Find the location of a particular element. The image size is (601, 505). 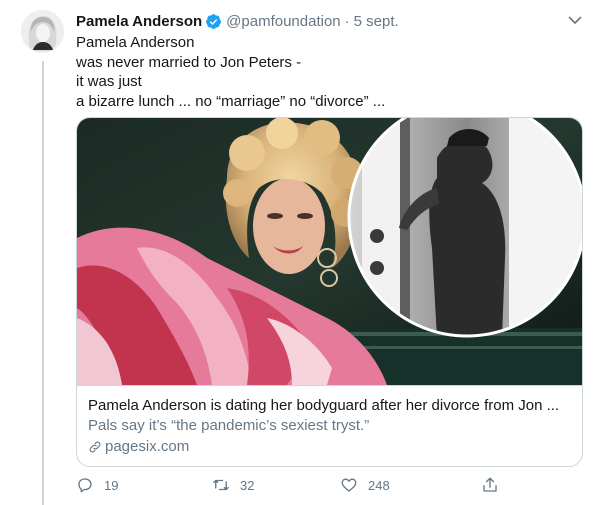

tweet-actions: 19 32 248 is located at coordinates (296, 488).